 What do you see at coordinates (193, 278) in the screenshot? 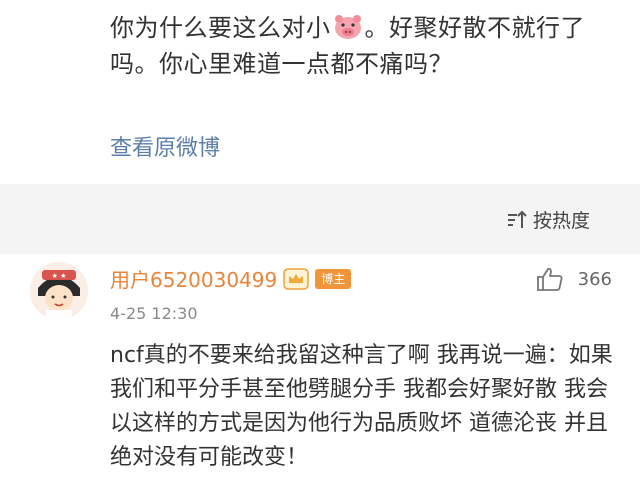
I see `username: 用户6520030499` at bounding box center [193, 278].